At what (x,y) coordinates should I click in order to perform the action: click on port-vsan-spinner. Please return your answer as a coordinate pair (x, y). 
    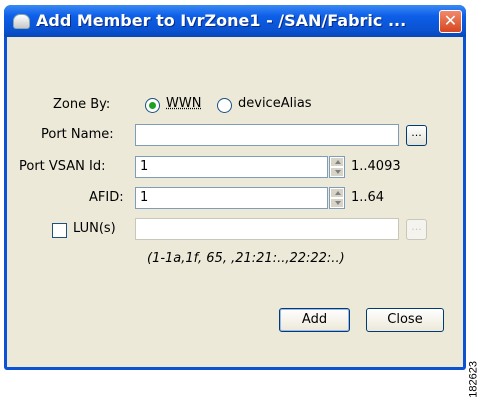
    Looking at the image, I should click on (337, 167).